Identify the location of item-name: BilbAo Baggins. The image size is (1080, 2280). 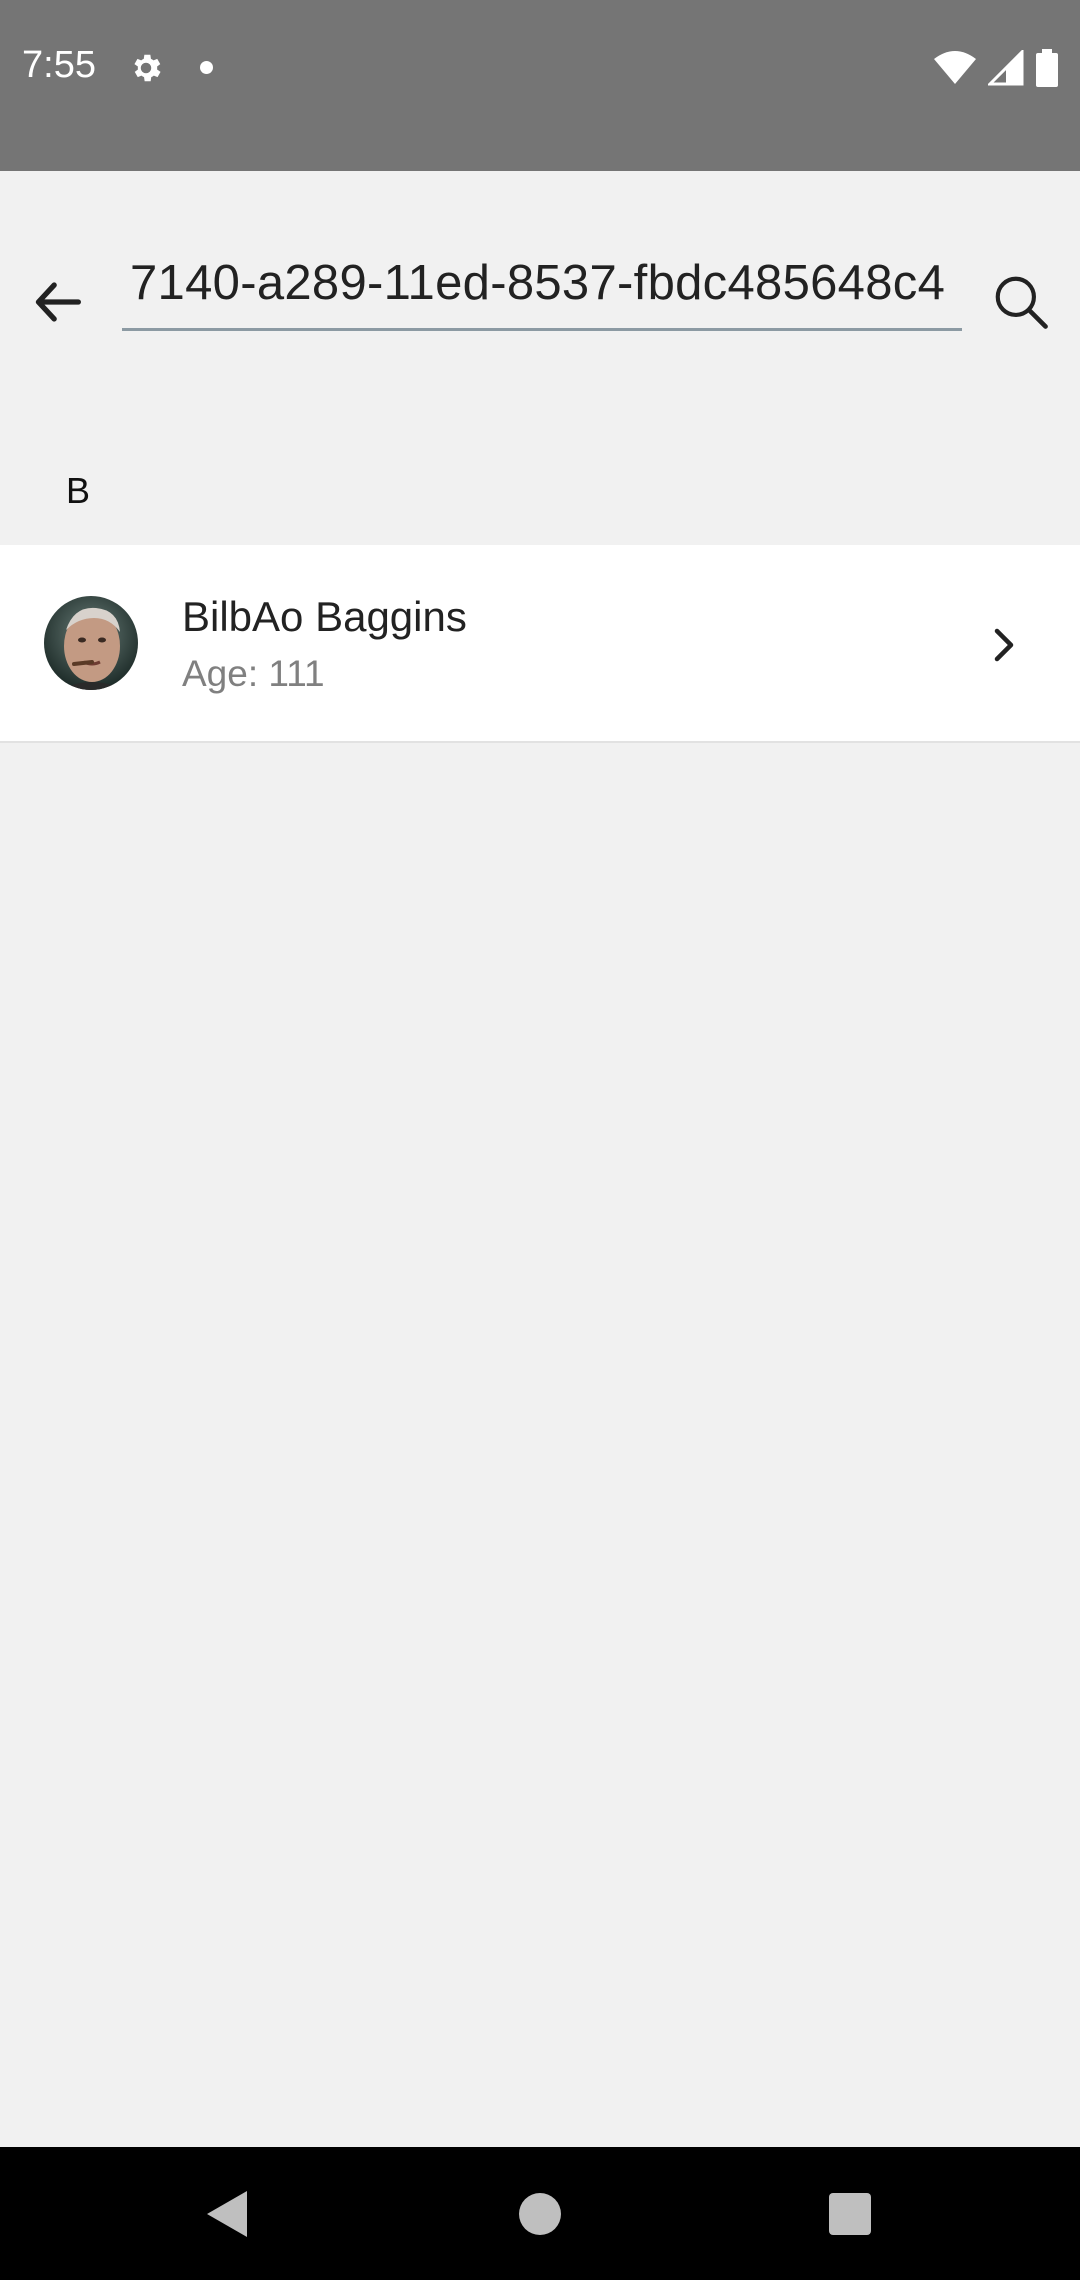
(324, 616).